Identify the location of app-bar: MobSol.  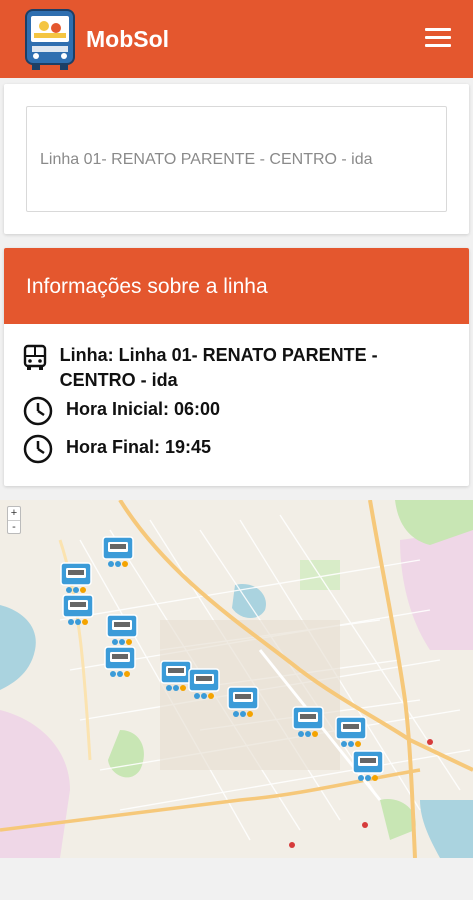
(236, 39).